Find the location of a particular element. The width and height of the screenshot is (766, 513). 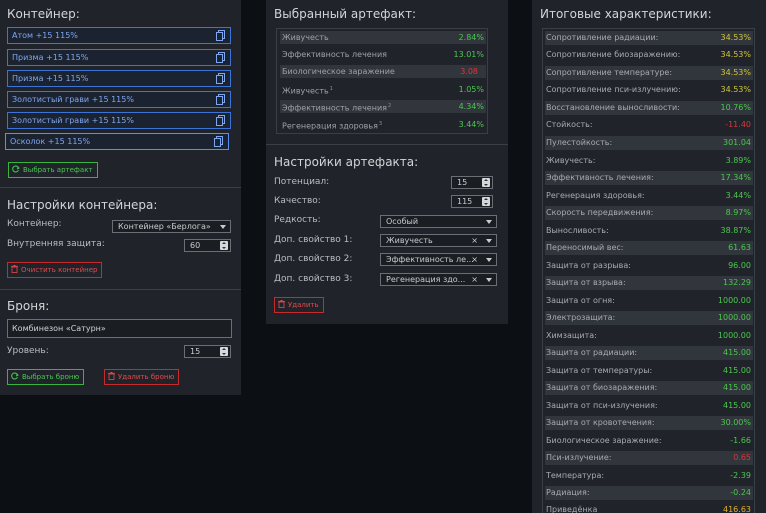

prop3-select: Регенерация здо... × is located at coordinates (438, 279).